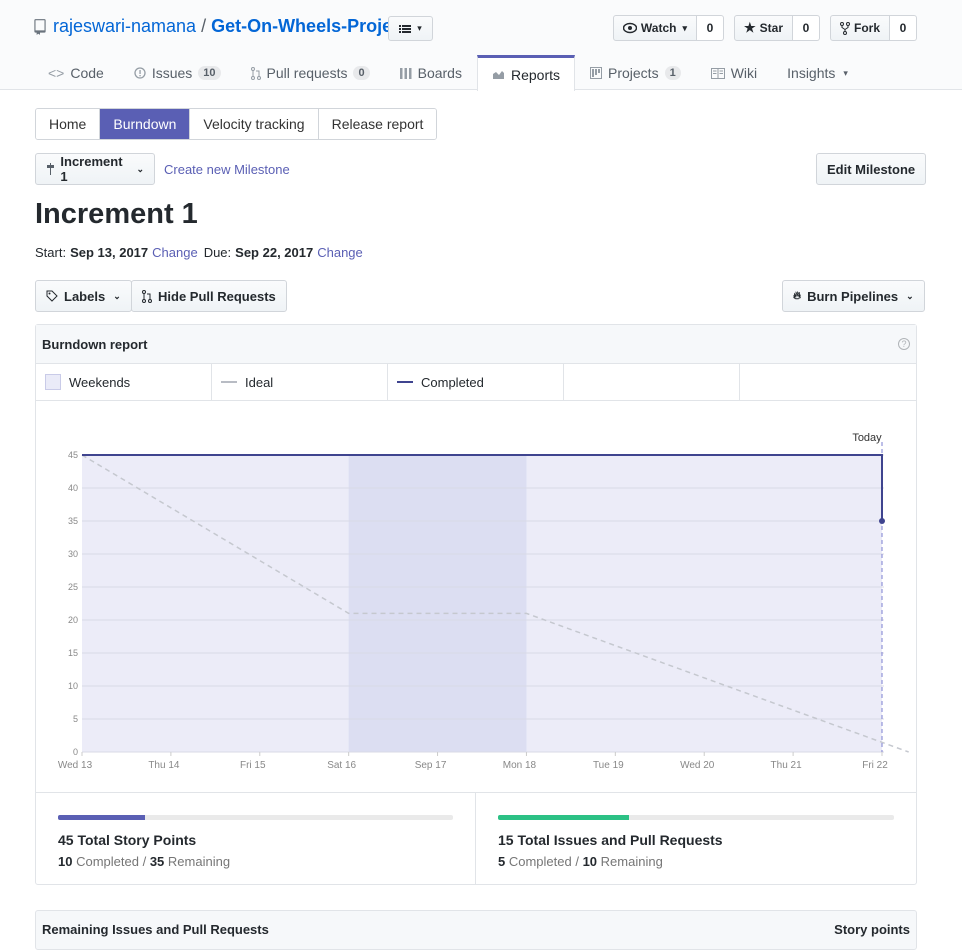 The height and width of the screenshot is (950, 962). I want to click on watch-button: Watch ▾, so click(654, 28).